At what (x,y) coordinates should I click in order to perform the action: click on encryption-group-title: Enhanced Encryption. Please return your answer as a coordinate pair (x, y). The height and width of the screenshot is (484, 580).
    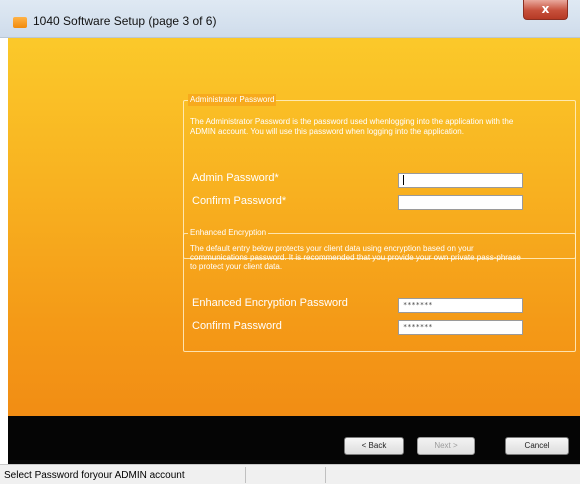
    Looking at the image, I should click on (228, 233).